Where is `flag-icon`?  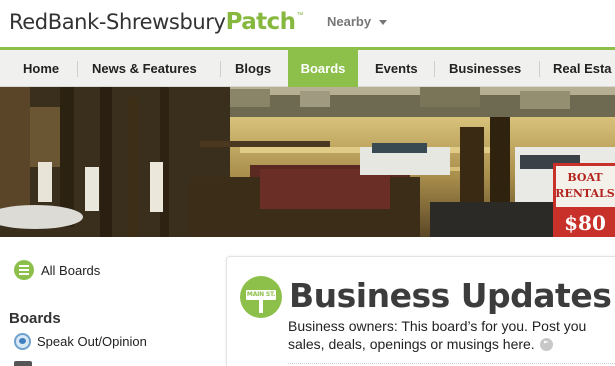
flag-icon is located at coordinates (546, 344).